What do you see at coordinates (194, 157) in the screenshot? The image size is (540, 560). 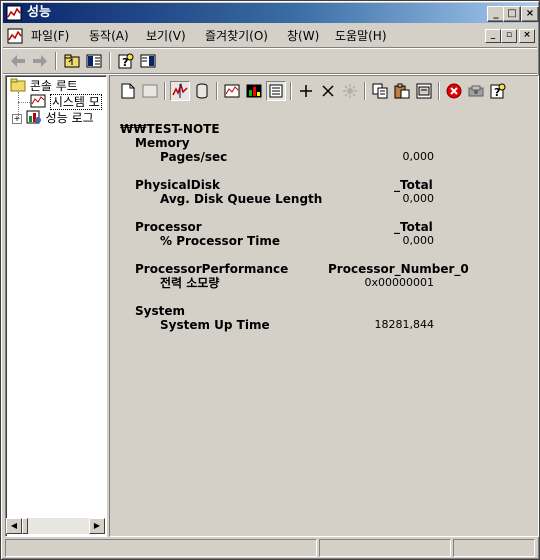 I see `counter-name: Pages/sec` at bounding box center [194, 157].